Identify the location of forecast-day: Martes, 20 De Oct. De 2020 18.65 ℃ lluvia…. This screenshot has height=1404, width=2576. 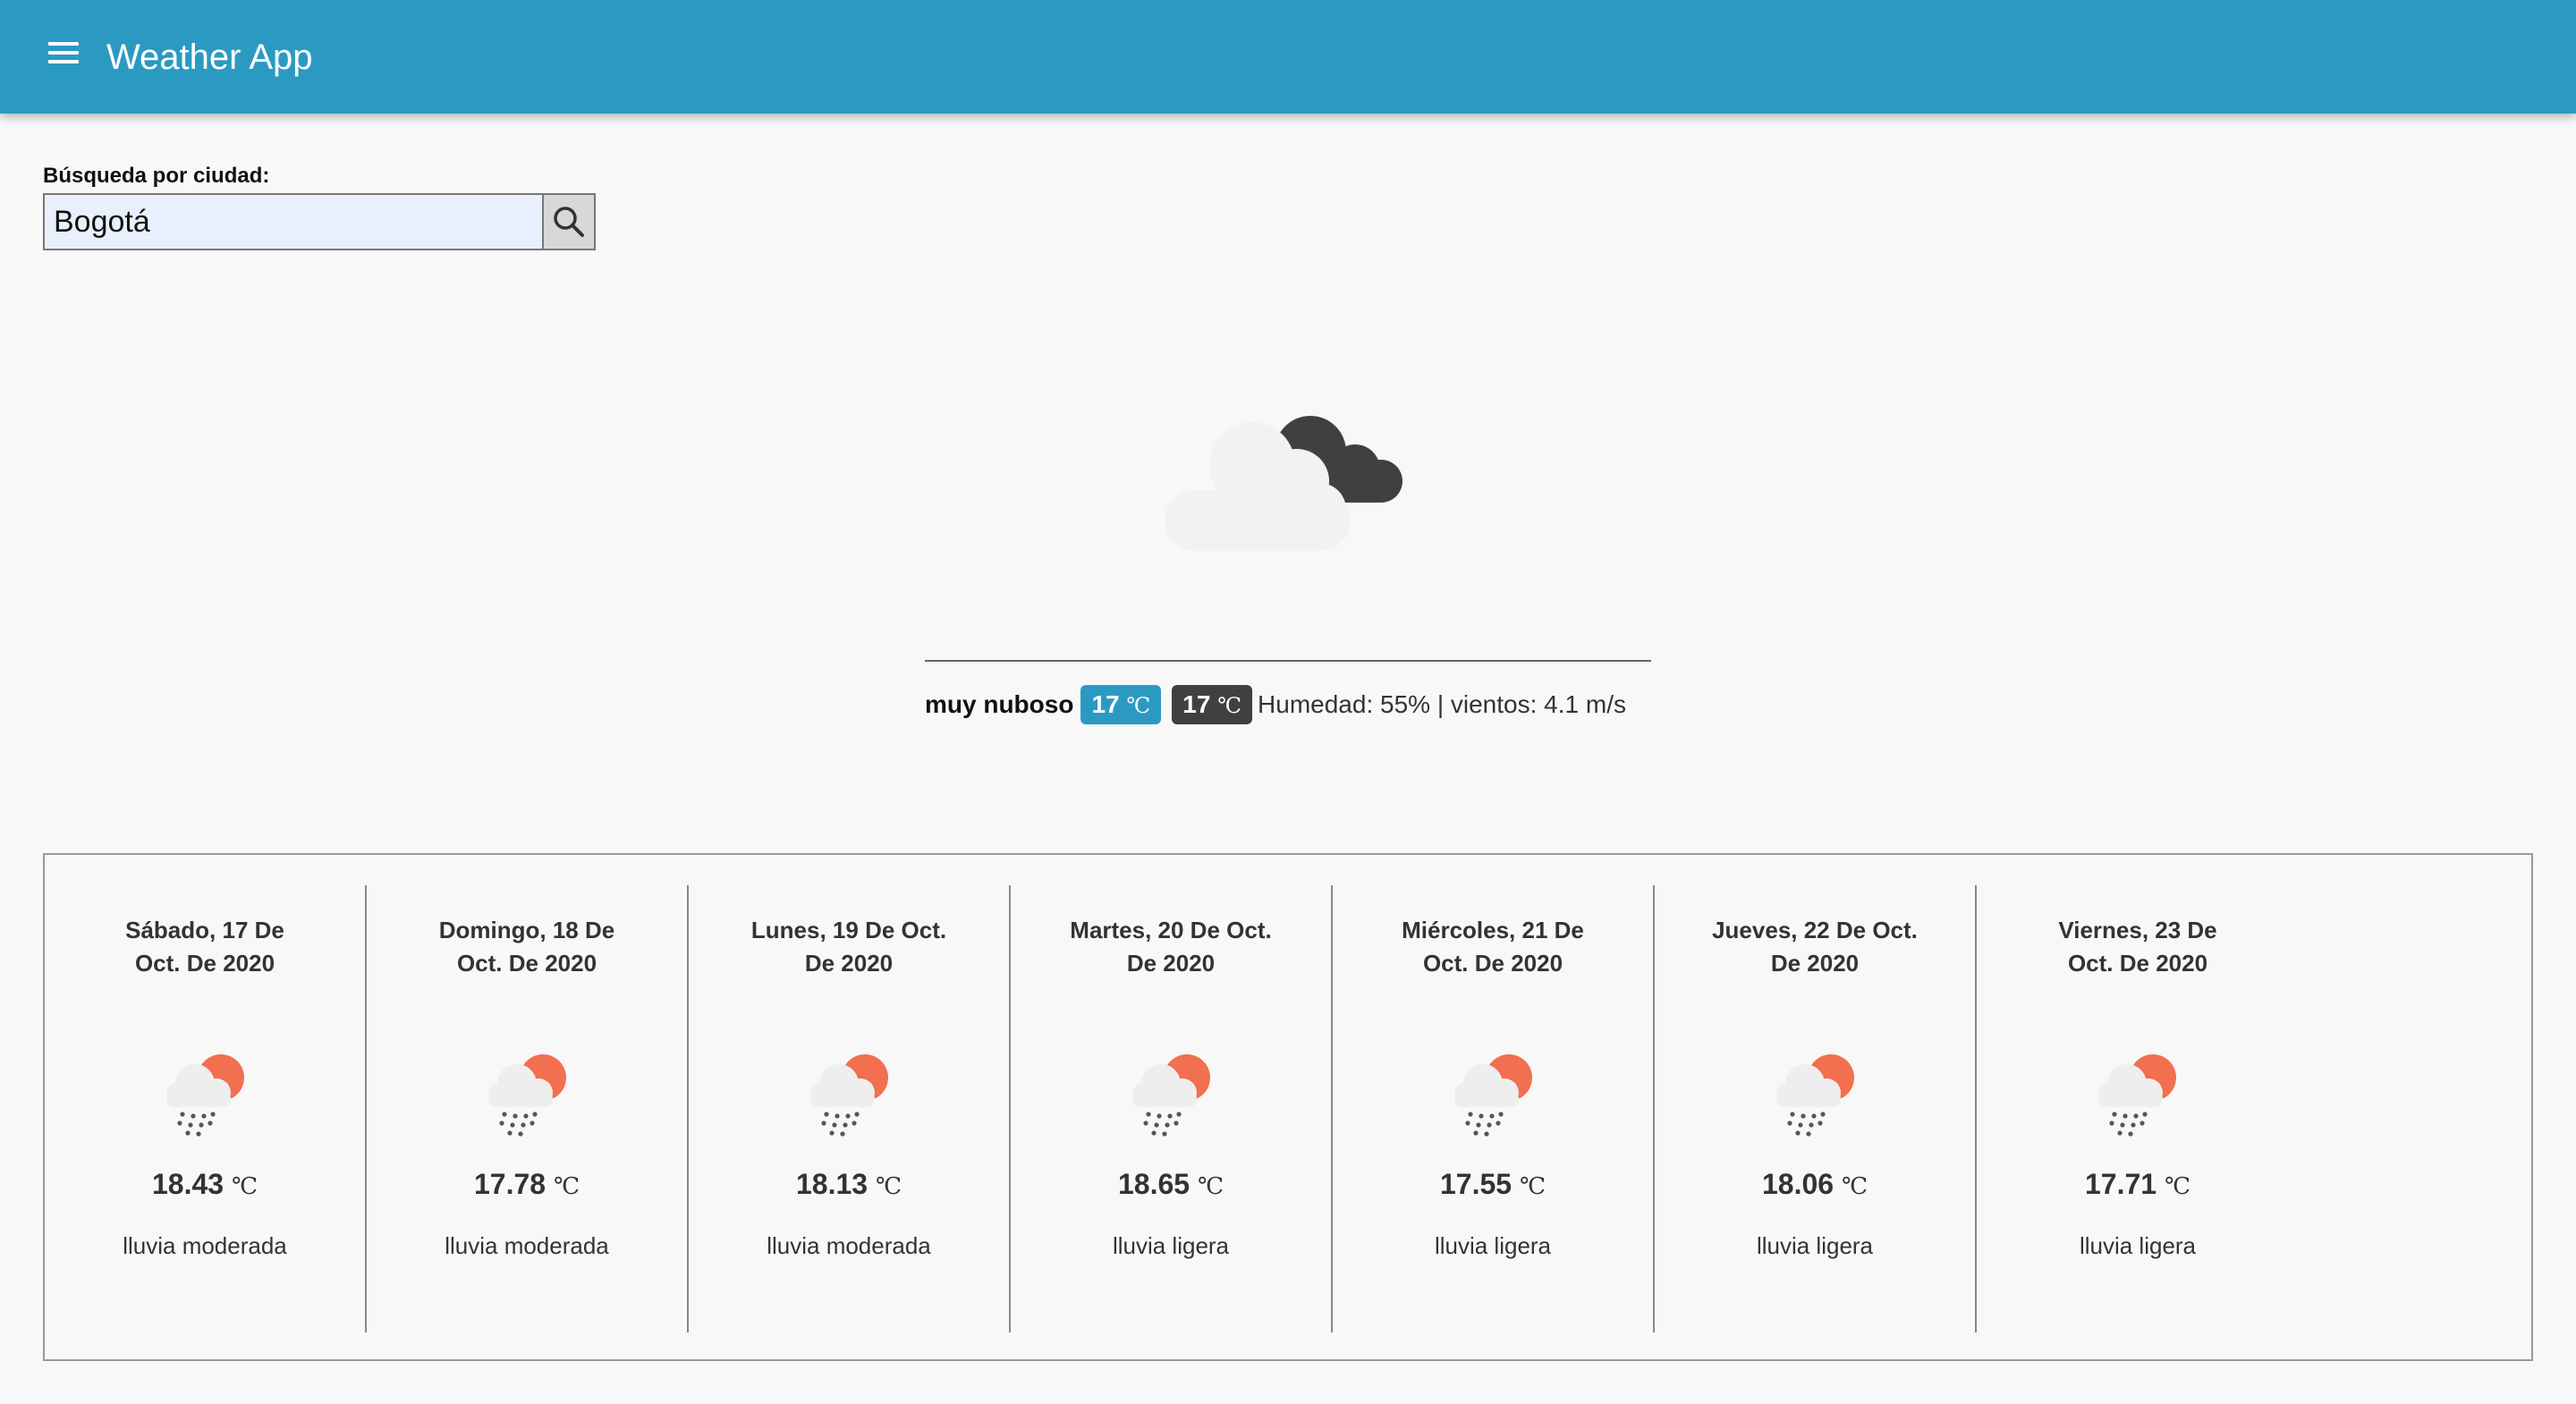
(1172, 1108).